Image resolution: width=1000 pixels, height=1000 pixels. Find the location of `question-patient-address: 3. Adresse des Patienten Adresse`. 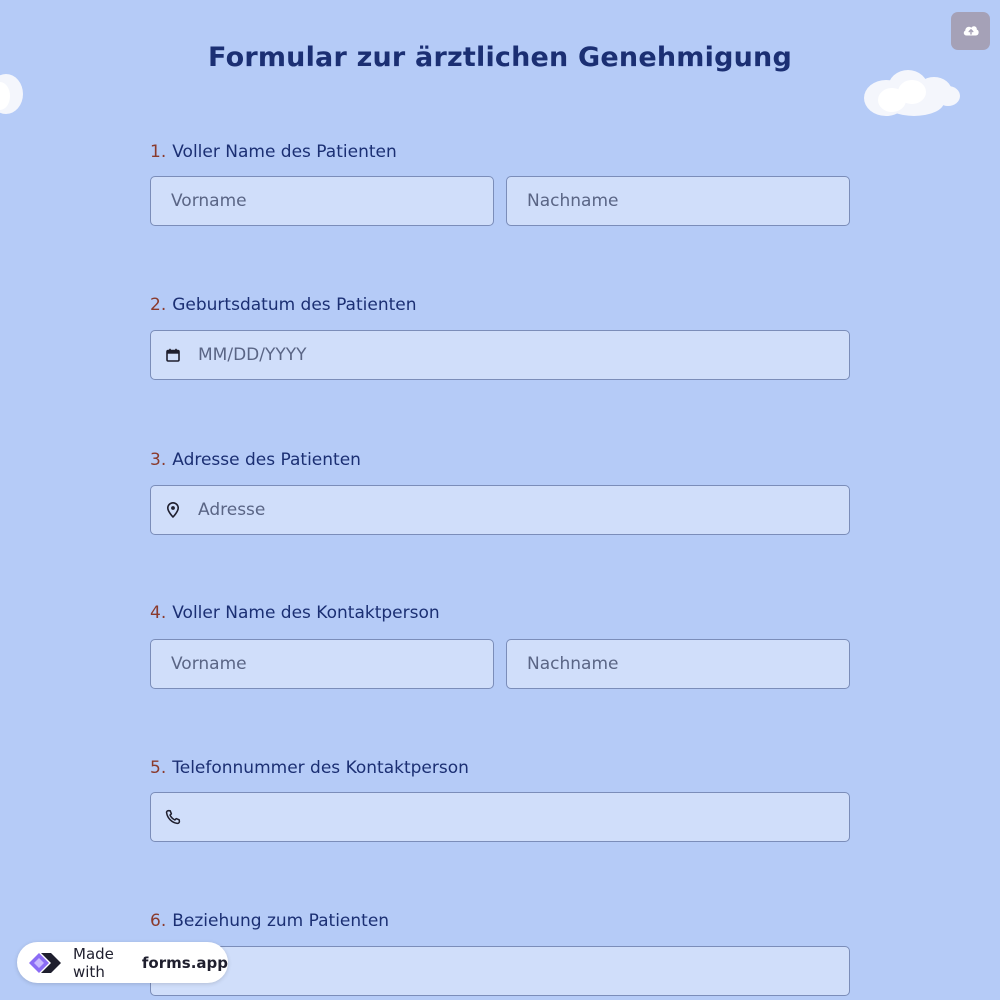

question-patient-address: 3. Adresse des Patienten Adresse is located at coordinates (500, 492).